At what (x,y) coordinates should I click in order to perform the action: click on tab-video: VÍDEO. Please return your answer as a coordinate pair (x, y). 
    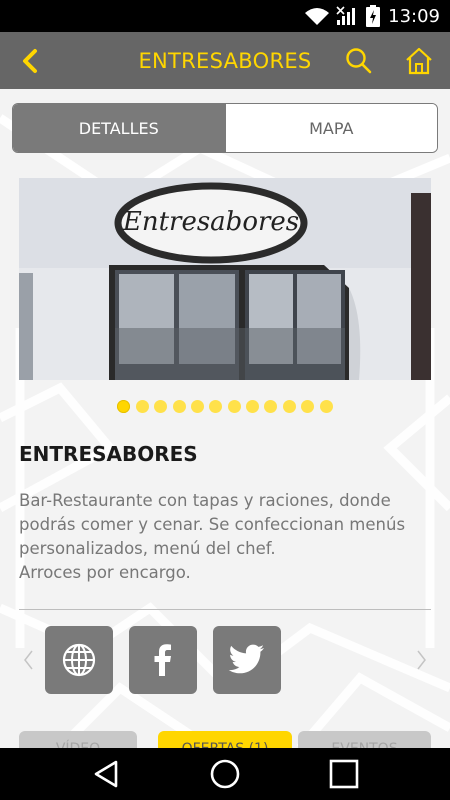
    Looking at the image, I should click on (78, 739).